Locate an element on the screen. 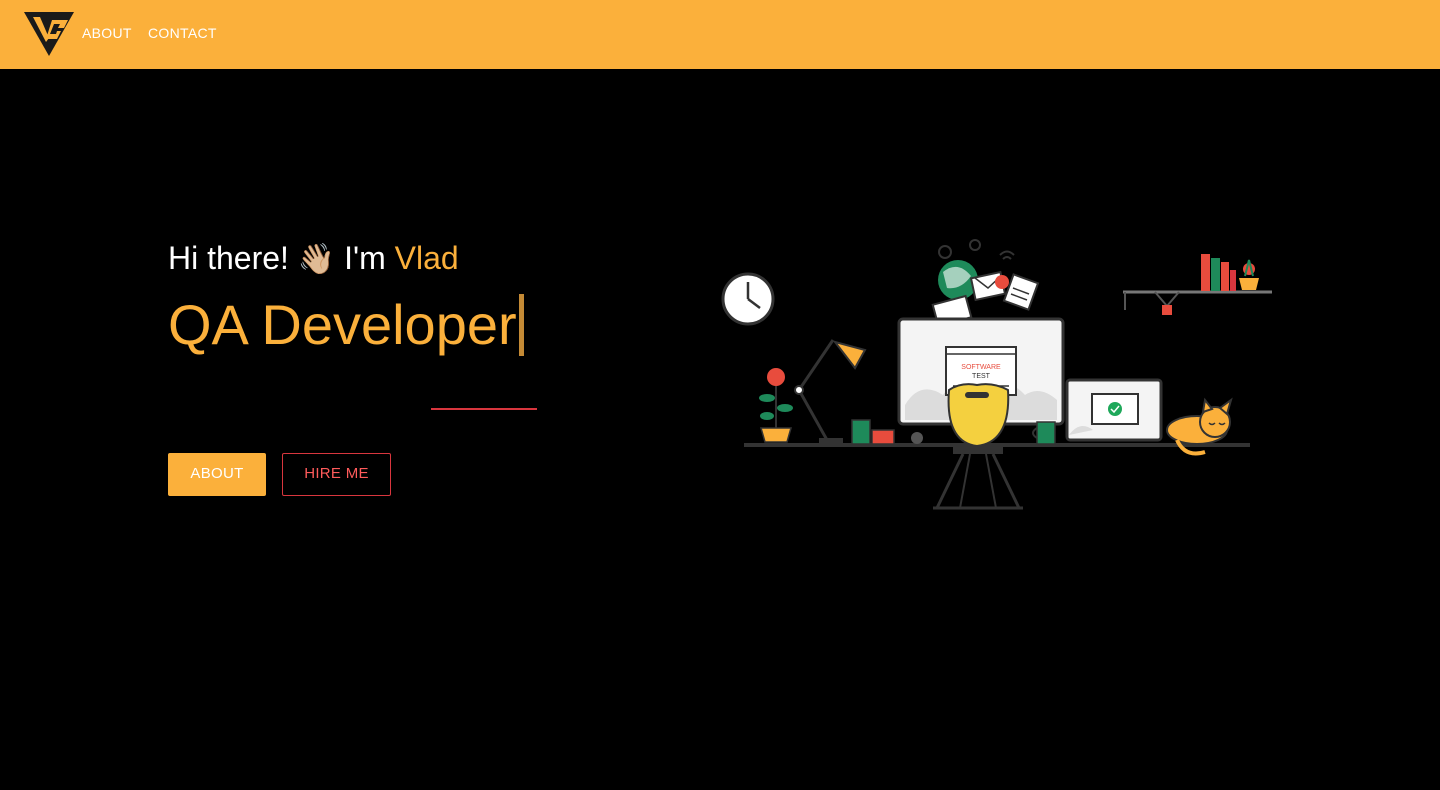  workspace-illustration: SOFTWARE TEST is located at coordinates (996, 374).